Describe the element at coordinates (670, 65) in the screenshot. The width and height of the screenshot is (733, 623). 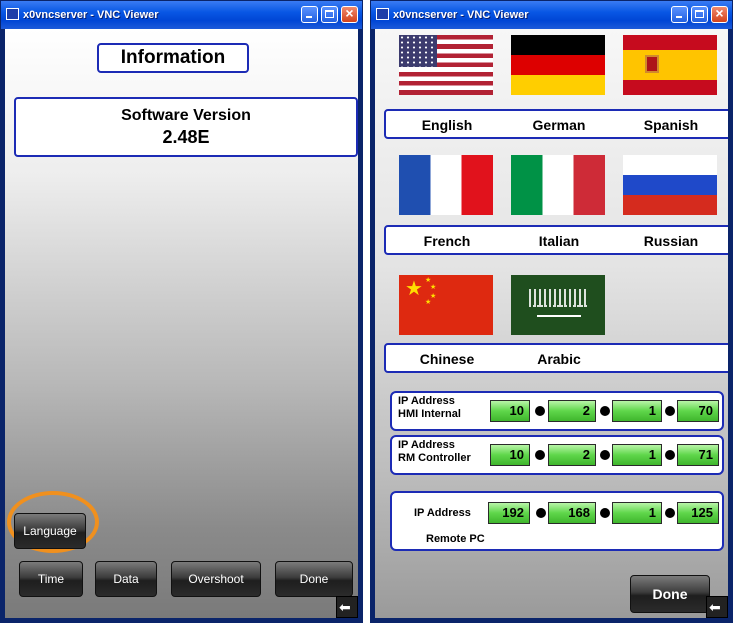
I see `spain-flag-icon` at that location.